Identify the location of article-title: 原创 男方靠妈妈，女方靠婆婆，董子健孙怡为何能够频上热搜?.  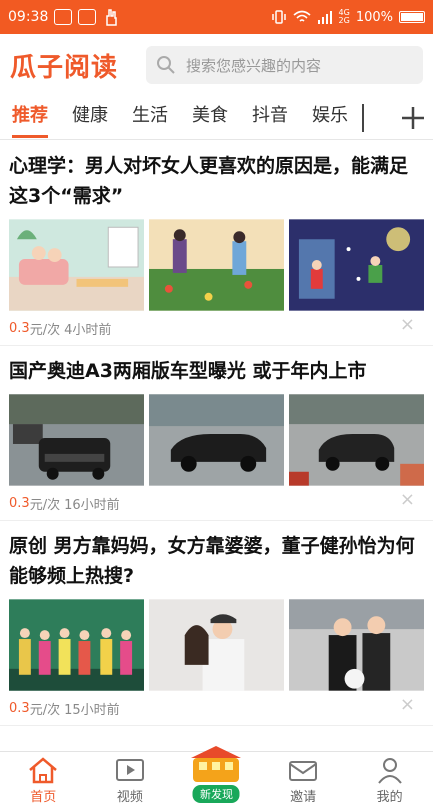
(216, 561).